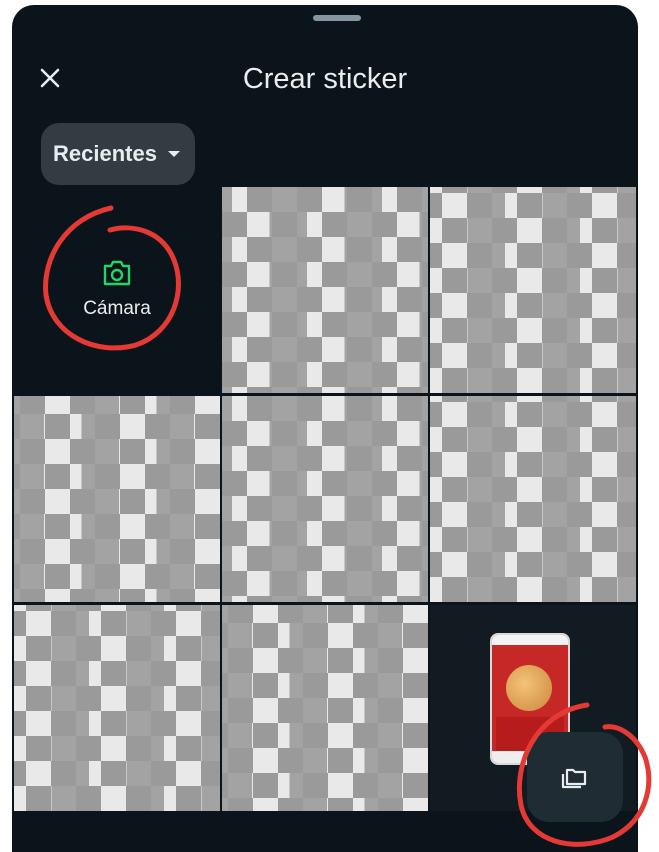  I want to click on folder-icon, so click(574, 778).